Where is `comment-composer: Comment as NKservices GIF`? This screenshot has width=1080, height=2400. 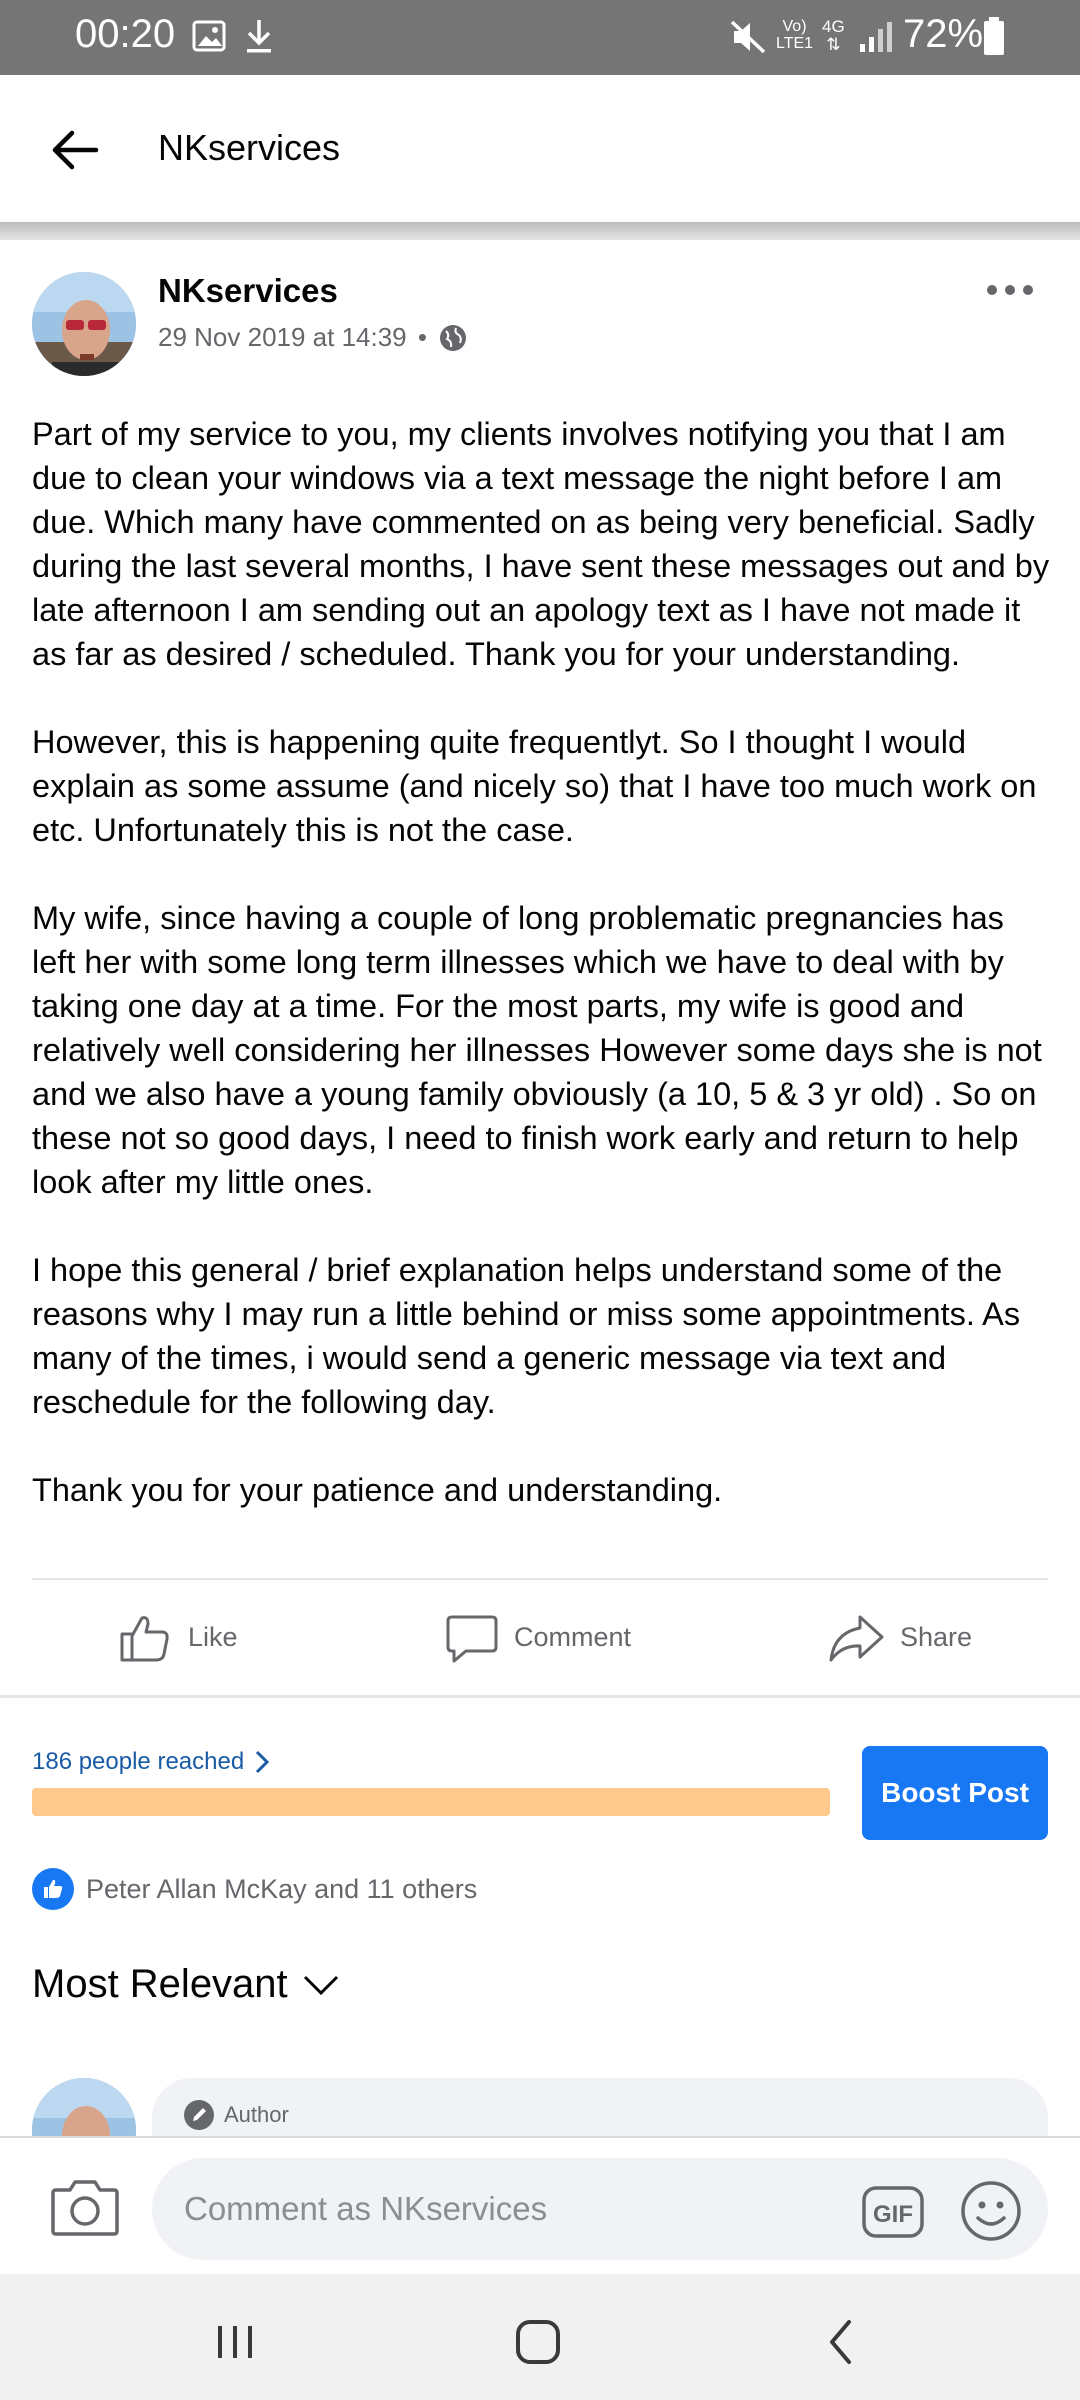
comment-composer: Comment as NKservices GIF is located at coordinates (540, 2205).